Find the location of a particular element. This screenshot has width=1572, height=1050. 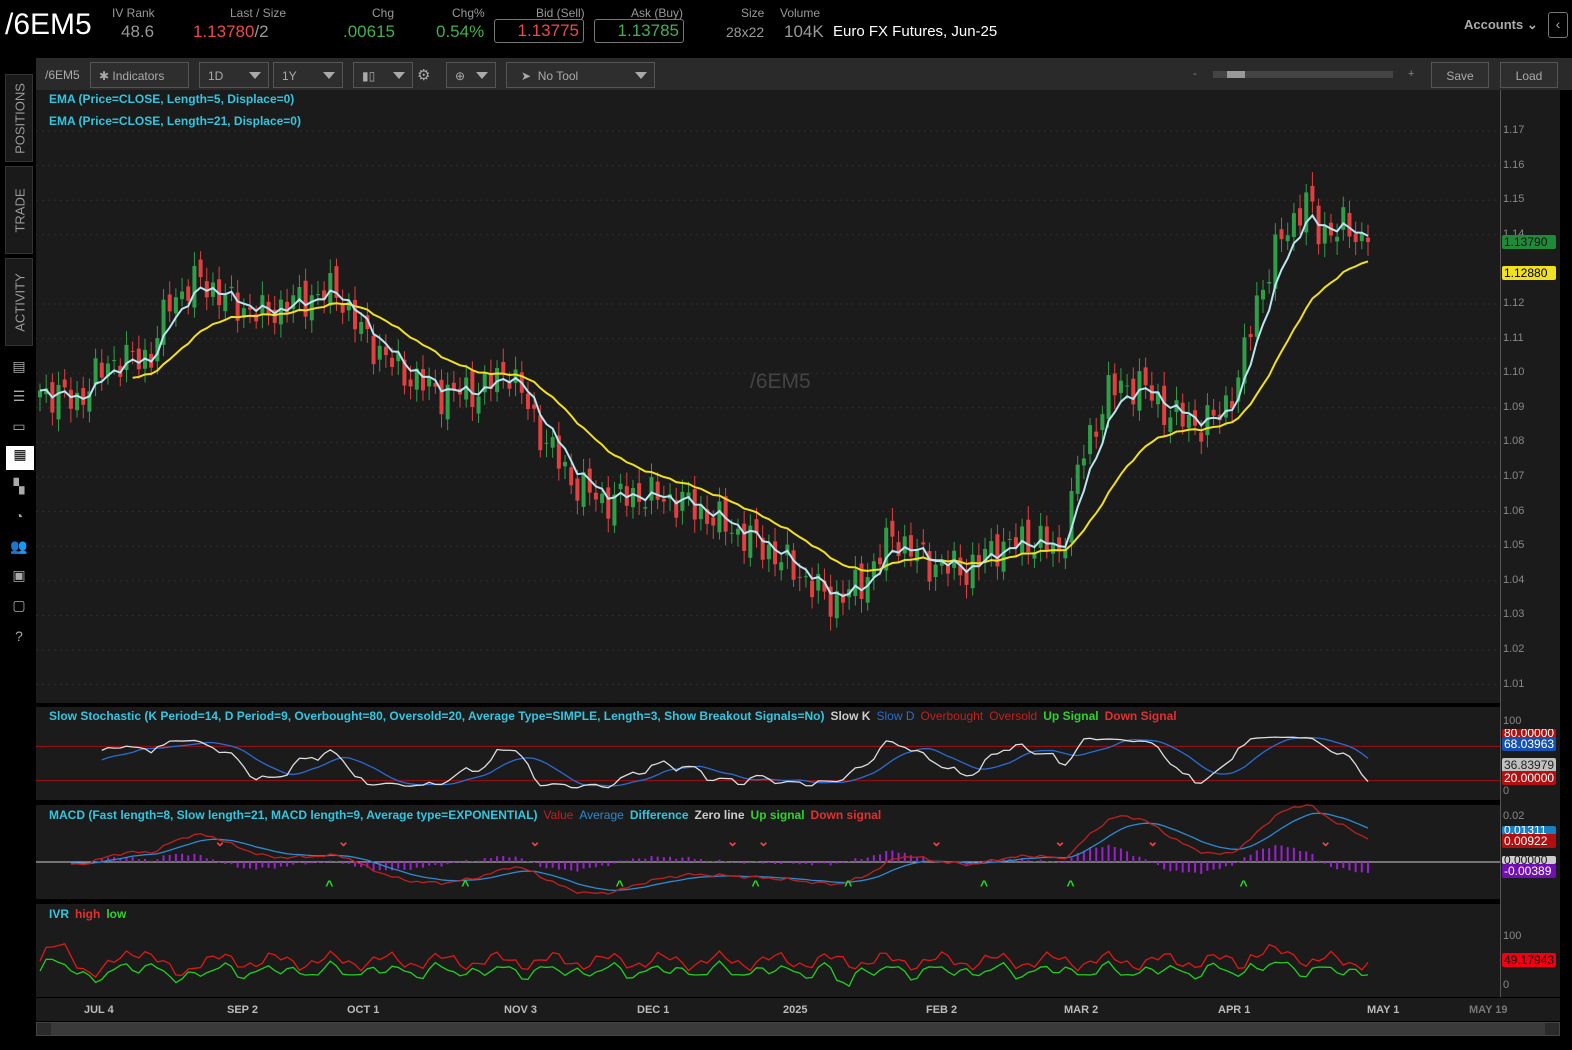

legend-down-signal: Down signal is located at coordinates (846, 815).